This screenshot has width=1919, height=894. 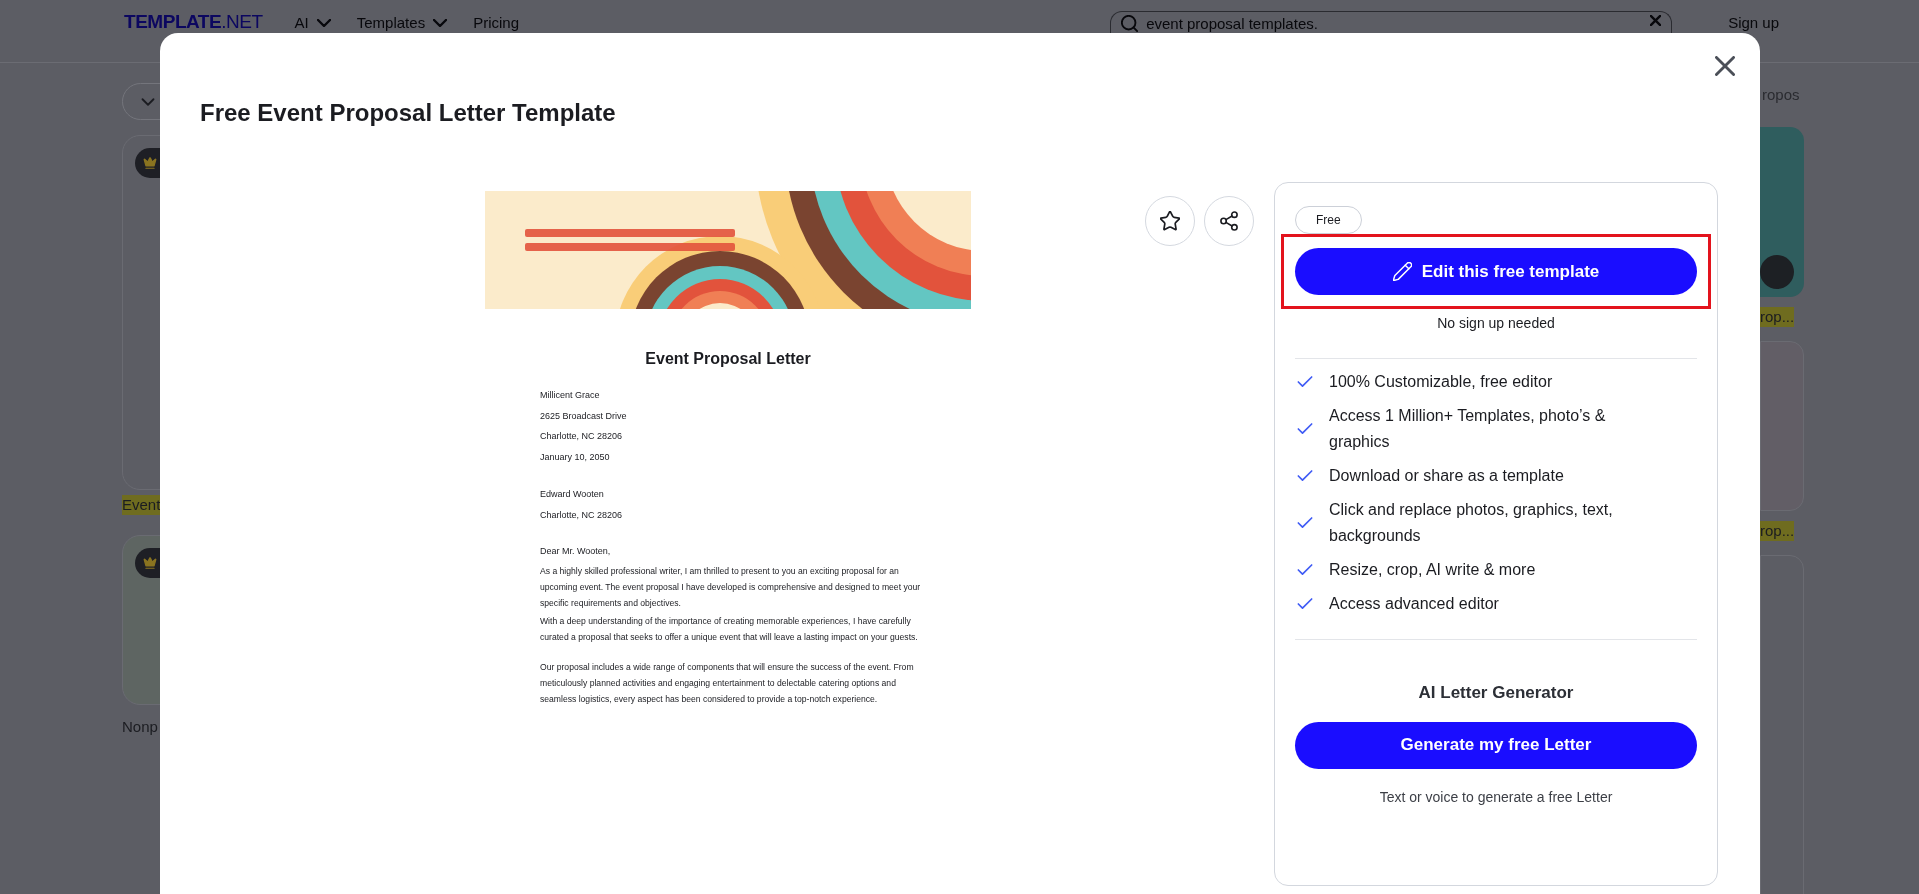 I want to click on template-title: Nonp, so click(x=141, y=727).